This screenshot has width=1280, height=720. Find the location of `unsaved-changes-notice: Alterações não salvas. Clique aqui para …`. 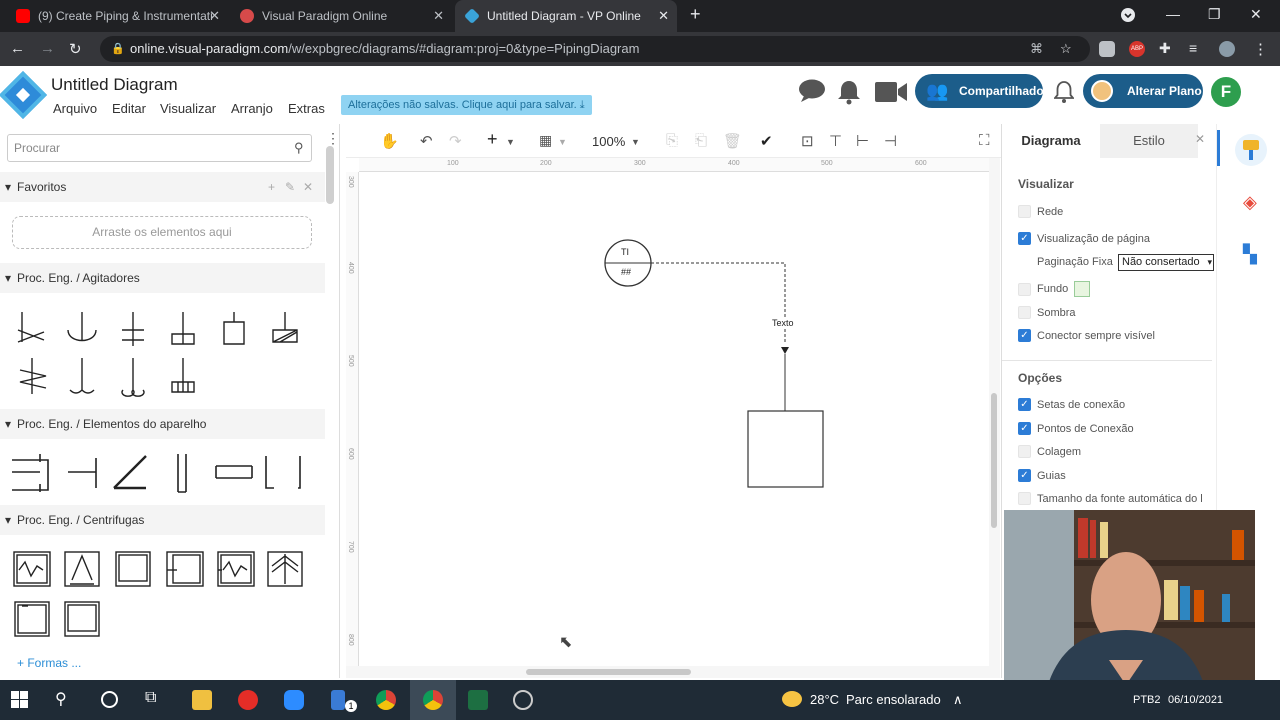

unsaved-changes-notice: Alterações não salvas. Clique aqui para … is located at coordinates (466, 105).